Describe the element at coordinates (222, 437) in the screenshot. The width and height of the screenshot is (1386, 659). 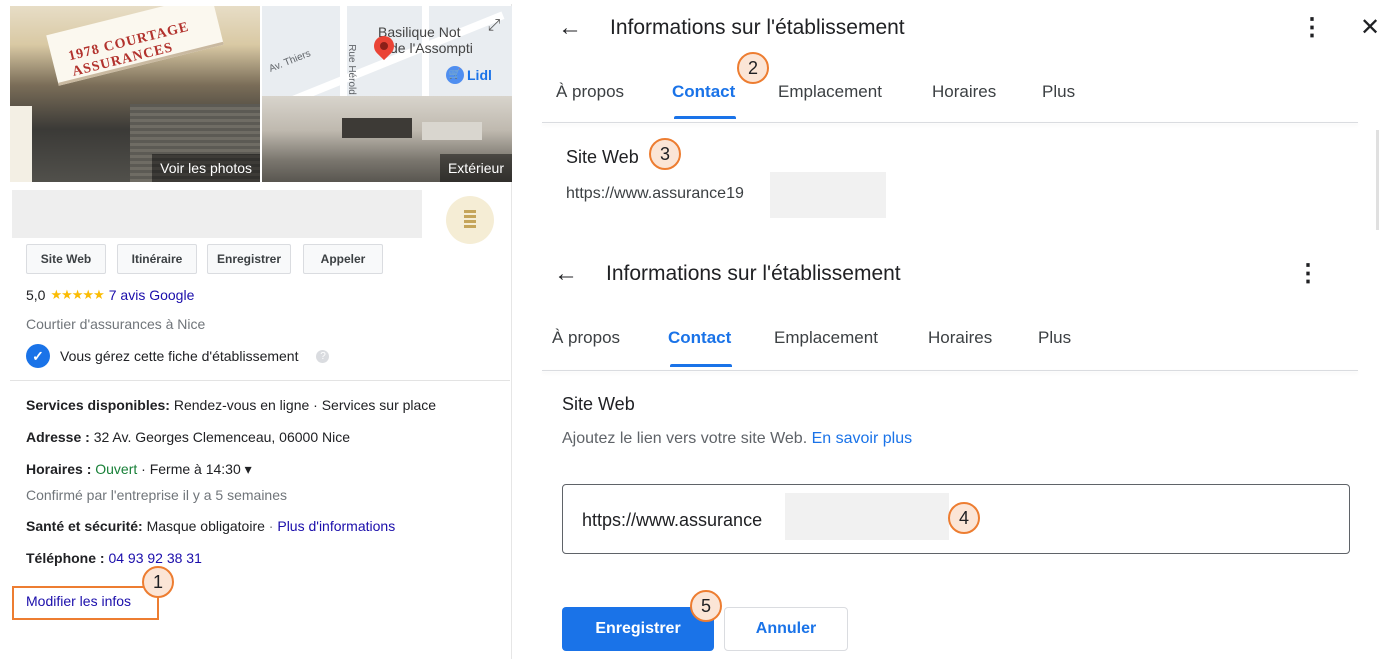
I see `address-value: 32 Av. Georges Clemenceau, 06000 Nice` at that location.